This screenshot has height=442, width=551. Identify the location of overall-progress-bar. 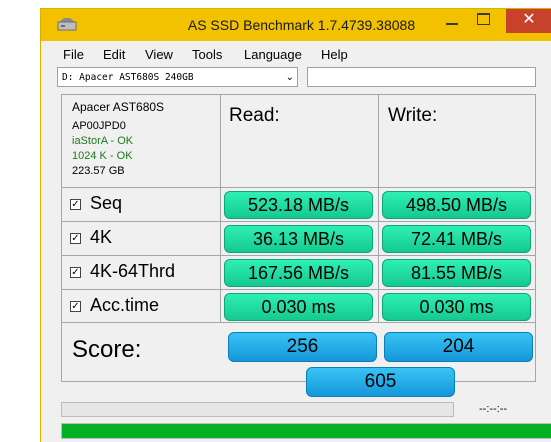
(306, 431).